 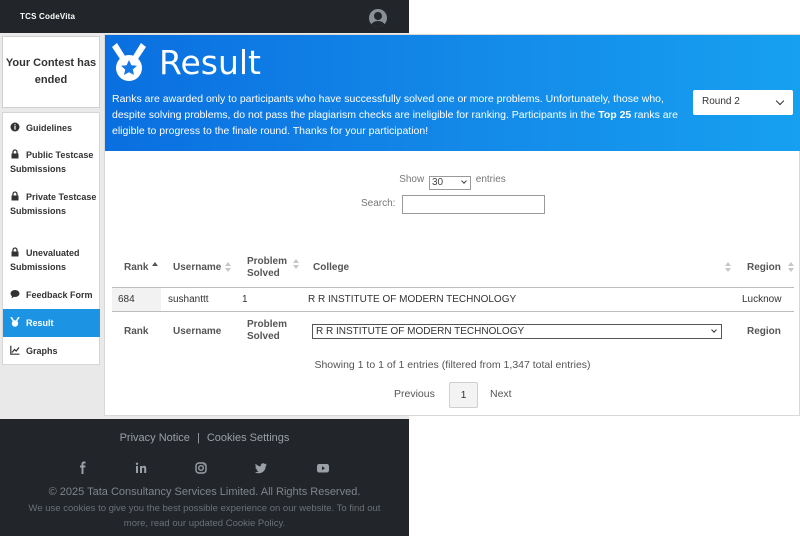 I want to click on youtube-icon, so click(x=323, y=468).